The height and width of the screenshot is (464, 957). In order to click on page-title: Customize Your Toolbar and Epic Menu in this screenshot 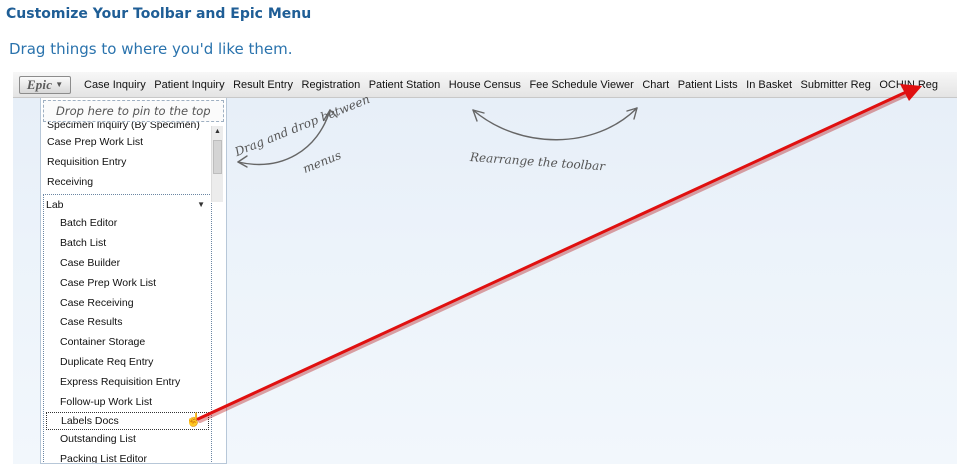, I will do `click(159, 14)`.